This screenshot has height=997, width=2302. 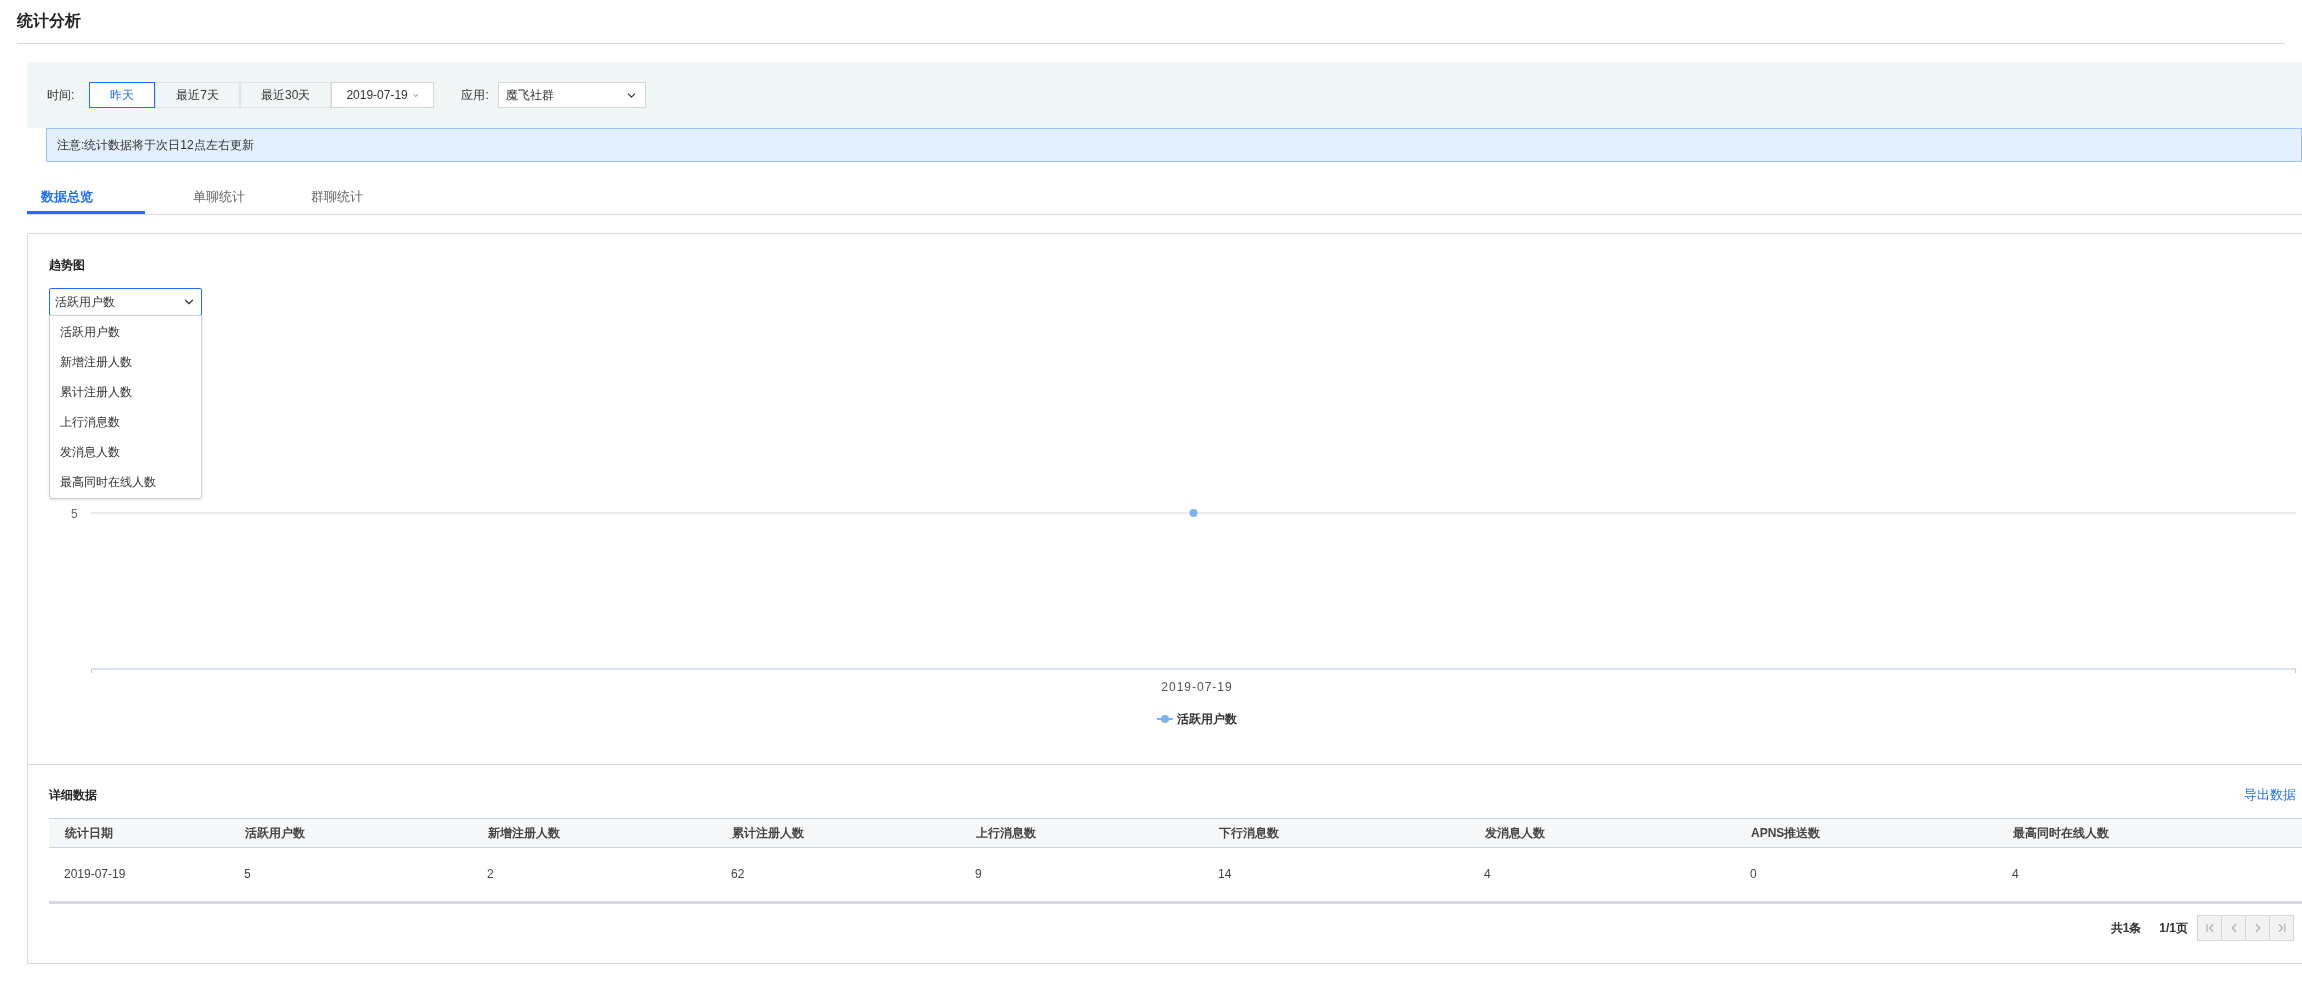 What do you see at coordinates (198, 95) in the screenshot?
I see `time-range-tab: 最近7天` at bounding box center [198, 95].